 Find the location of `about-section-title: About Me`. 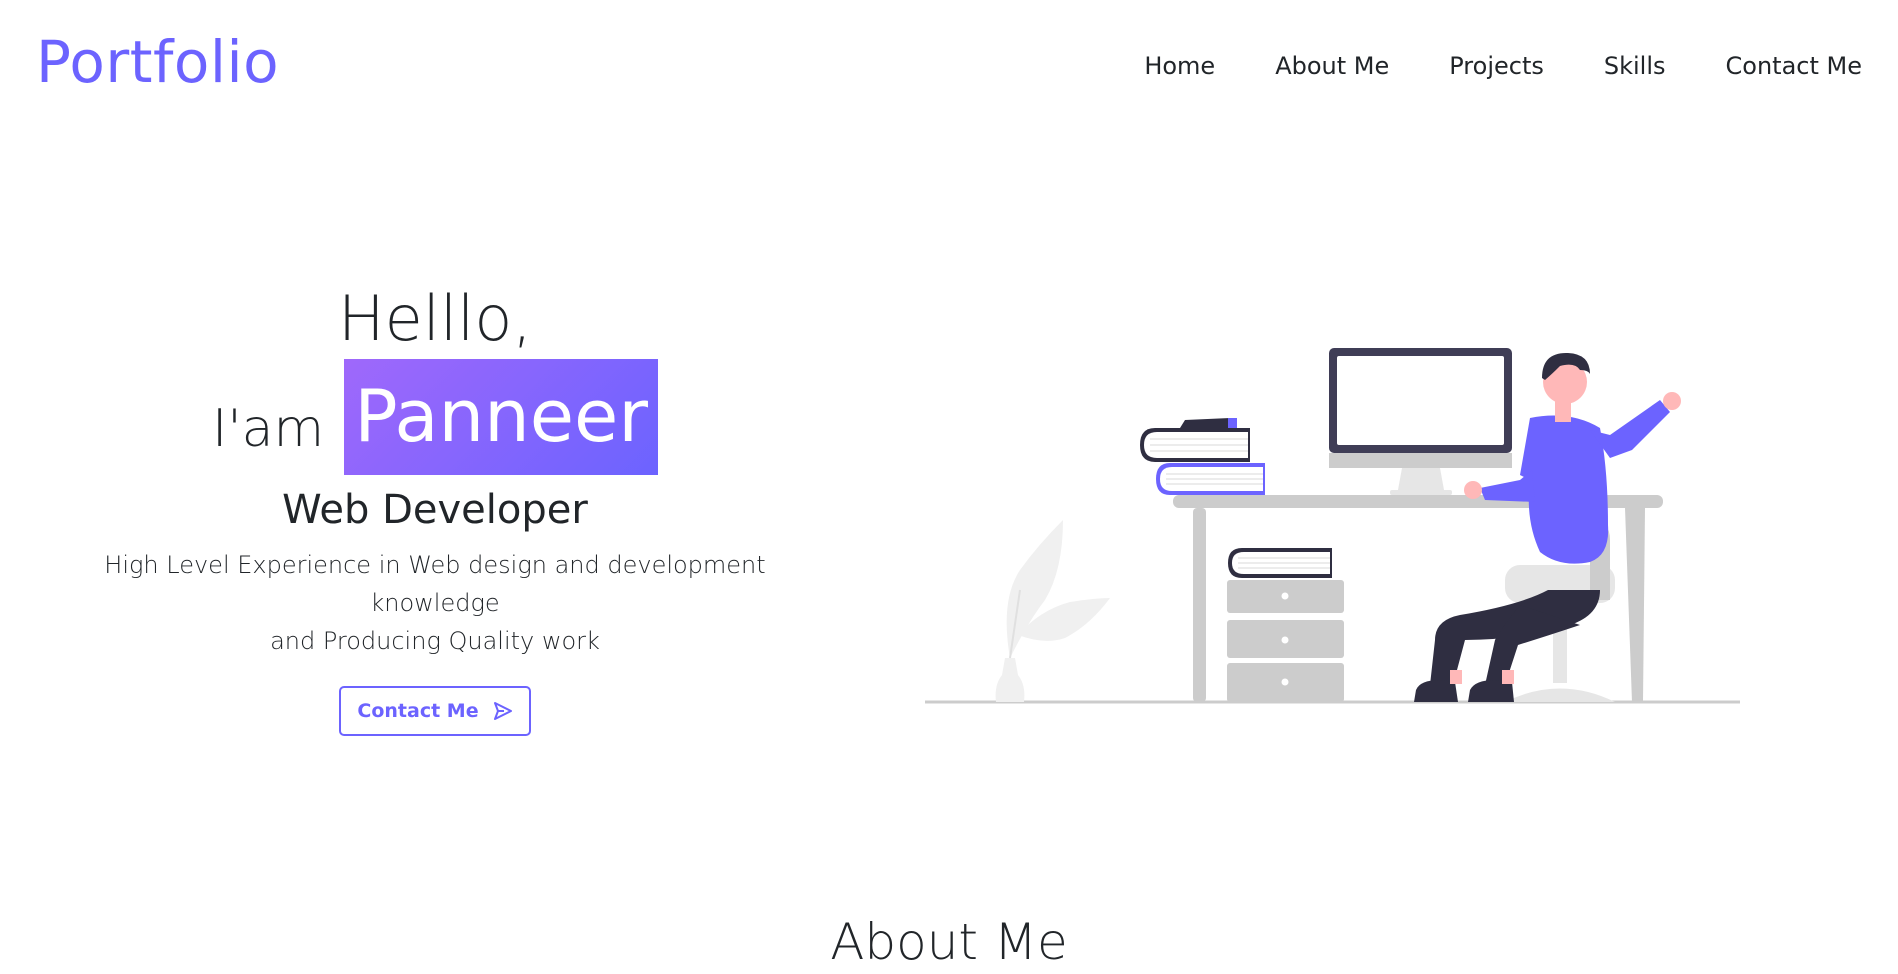

about-section-title: About Me is located at coordinates (949, 942).